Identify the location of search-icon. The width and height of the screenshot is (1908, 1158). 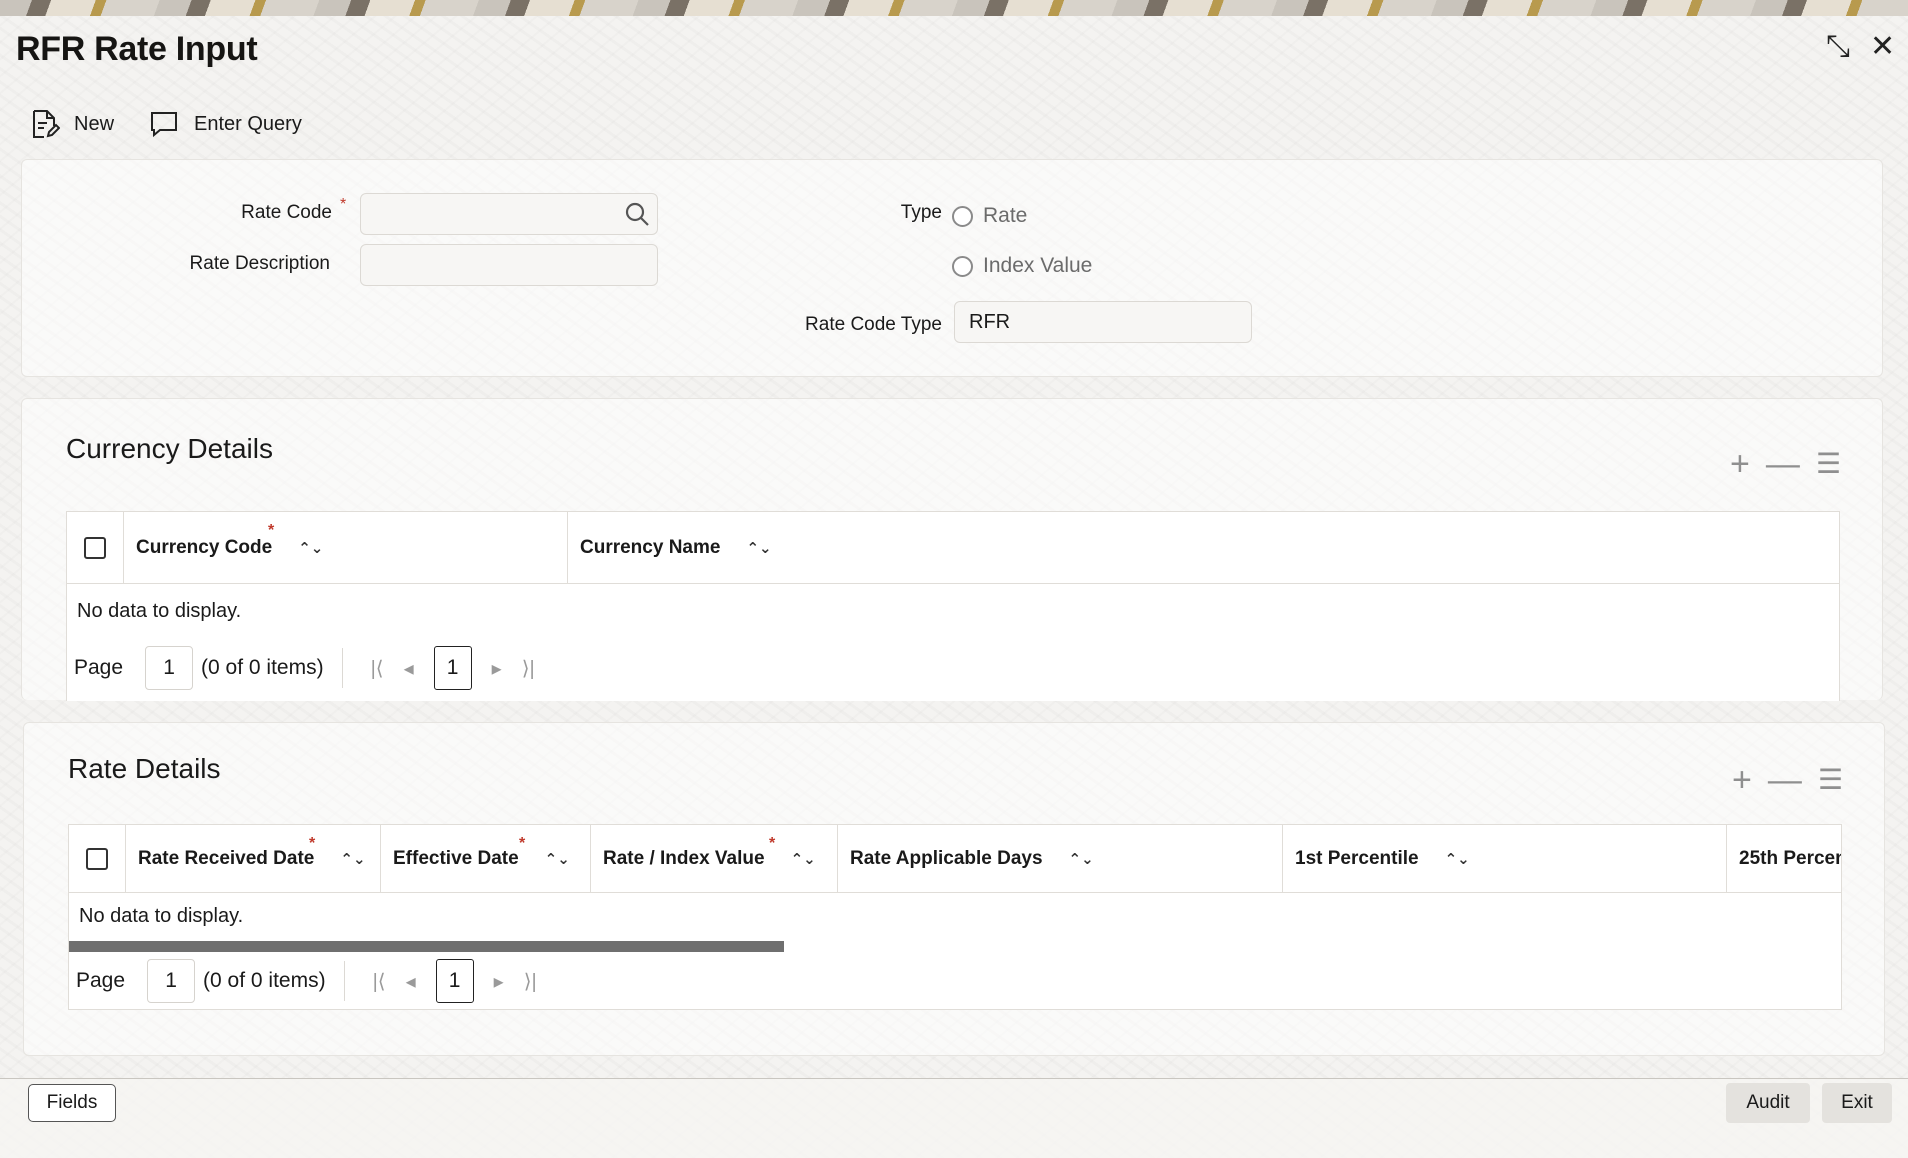
(637, 214).